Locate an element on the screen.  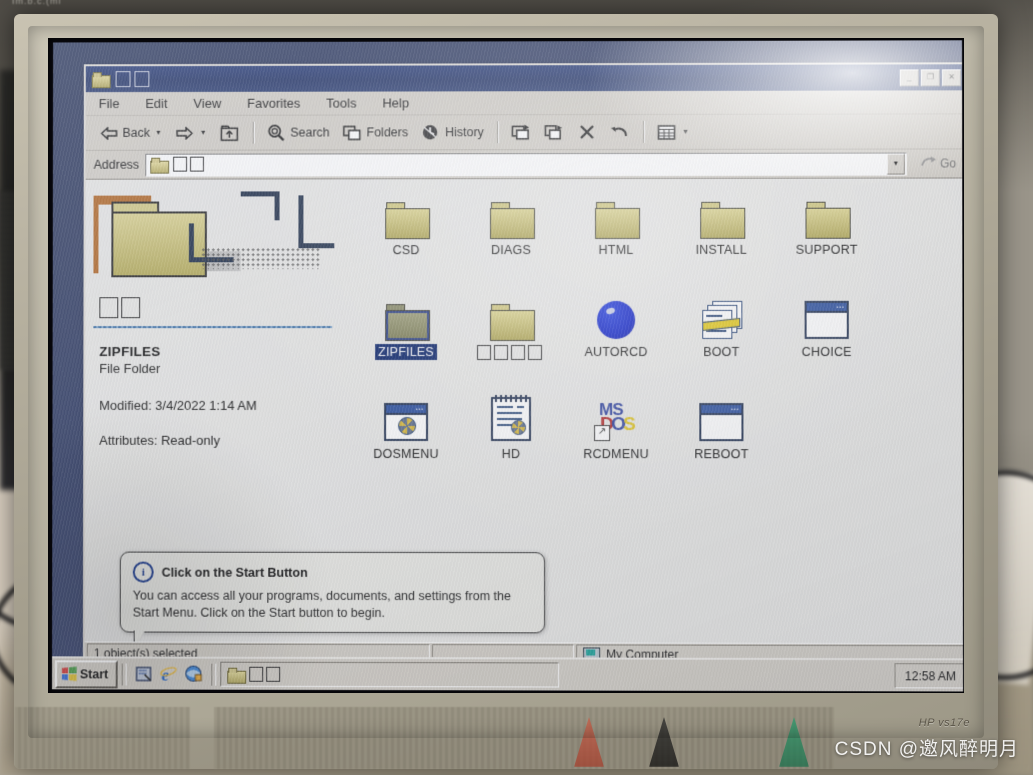
copy-to-button is located at coordinates (554, 132).